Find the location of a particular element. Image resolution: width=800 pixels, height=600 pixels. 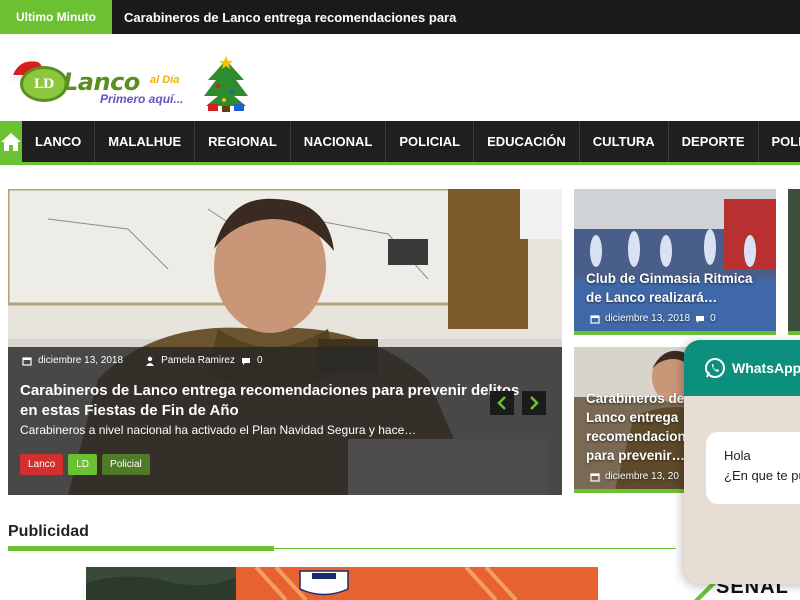

side-card-partial is located at coordinates (794, 262).